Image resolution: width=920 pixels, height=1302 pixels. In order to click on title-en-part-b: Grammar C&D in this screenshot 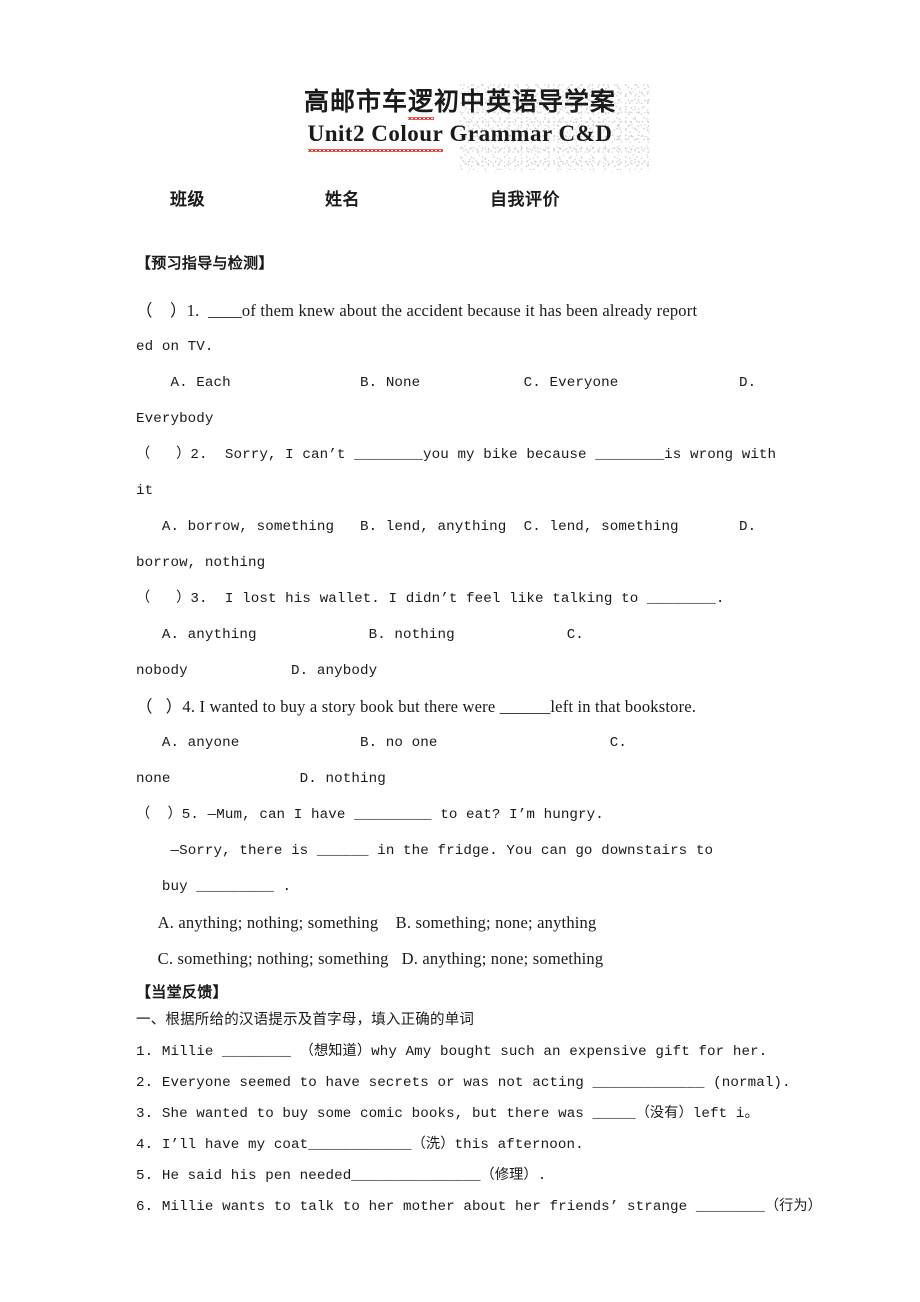, I will do `click(528, 134)`.